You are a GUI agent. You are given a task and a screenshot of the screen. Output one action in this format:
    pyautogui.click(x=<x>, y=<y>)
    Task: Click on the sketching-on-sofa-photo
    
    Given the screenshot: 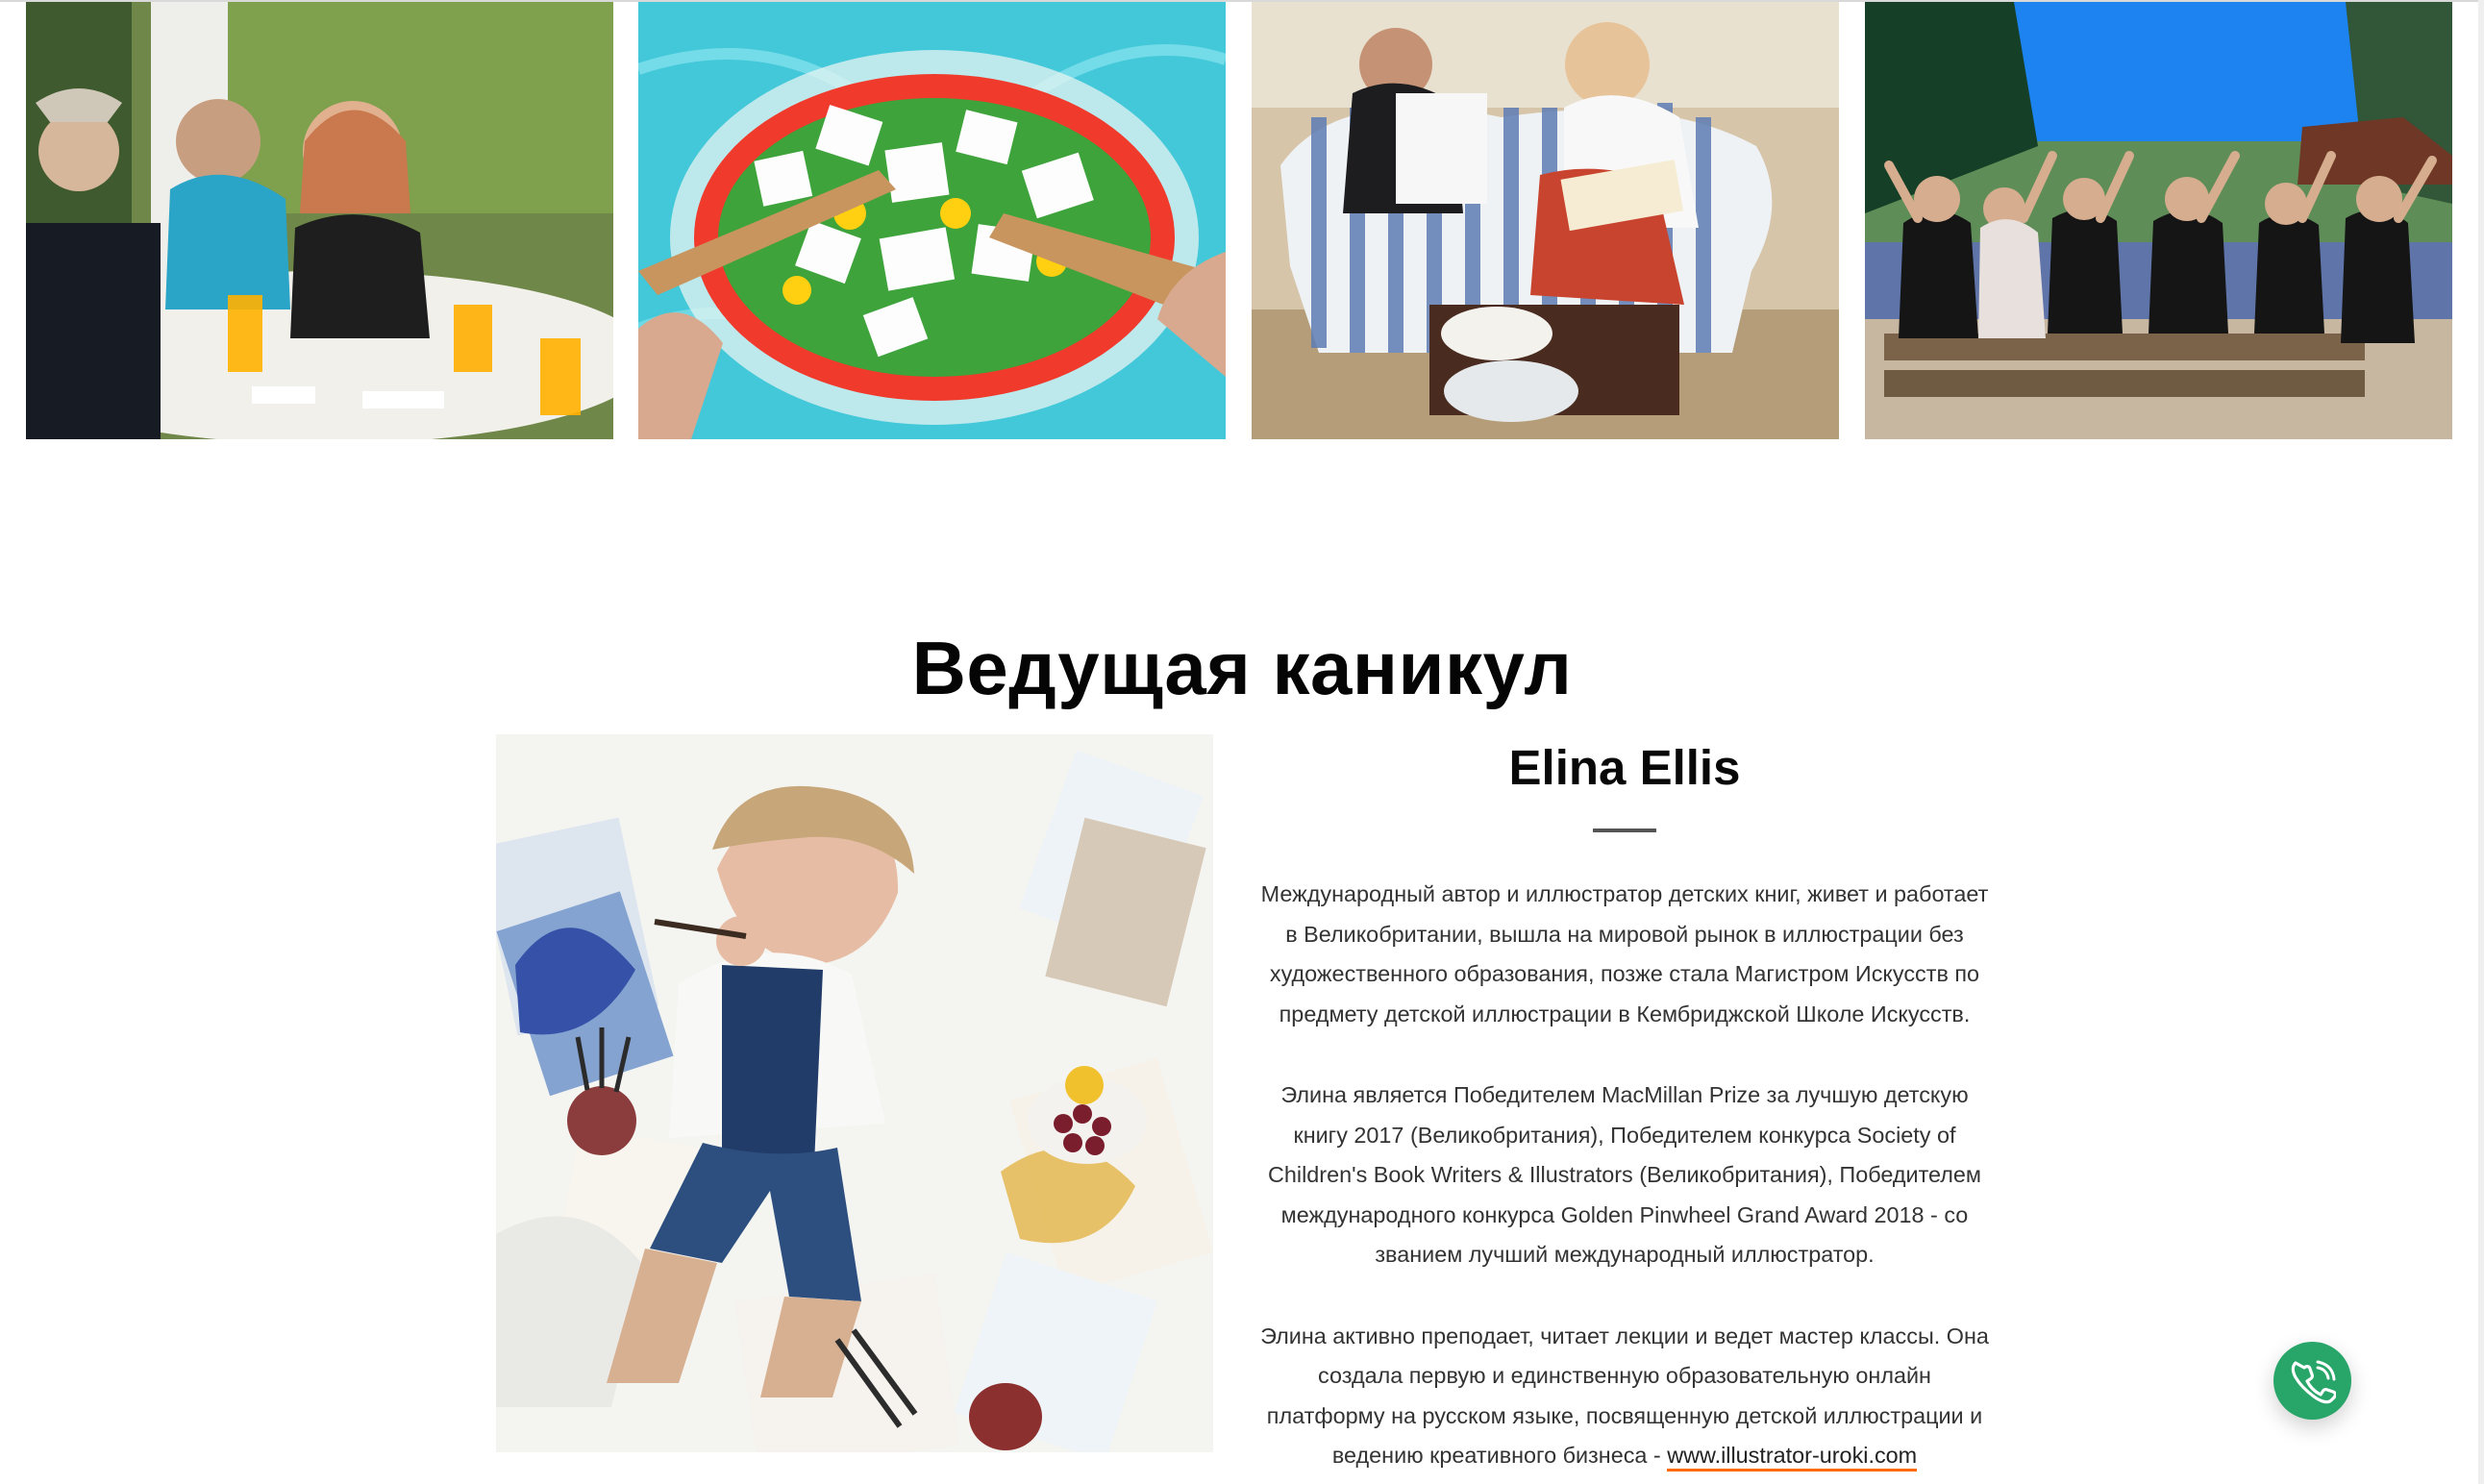 What is the action you would take?
    pyautogui.click(x=1545, y=220)
    